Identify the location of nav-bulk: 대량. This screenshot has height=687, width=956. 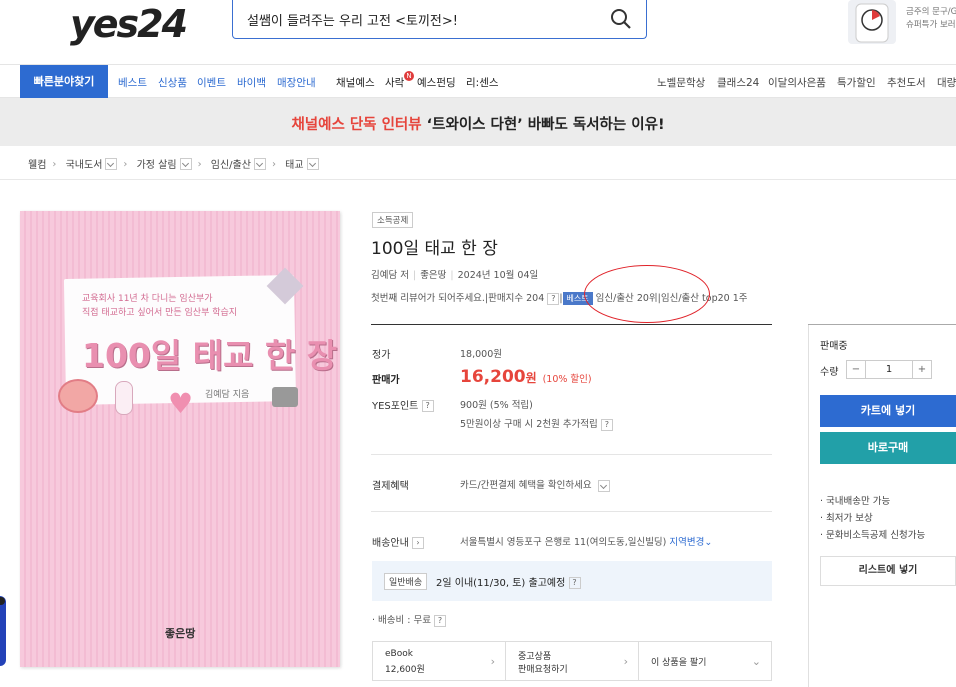
(946, 82).